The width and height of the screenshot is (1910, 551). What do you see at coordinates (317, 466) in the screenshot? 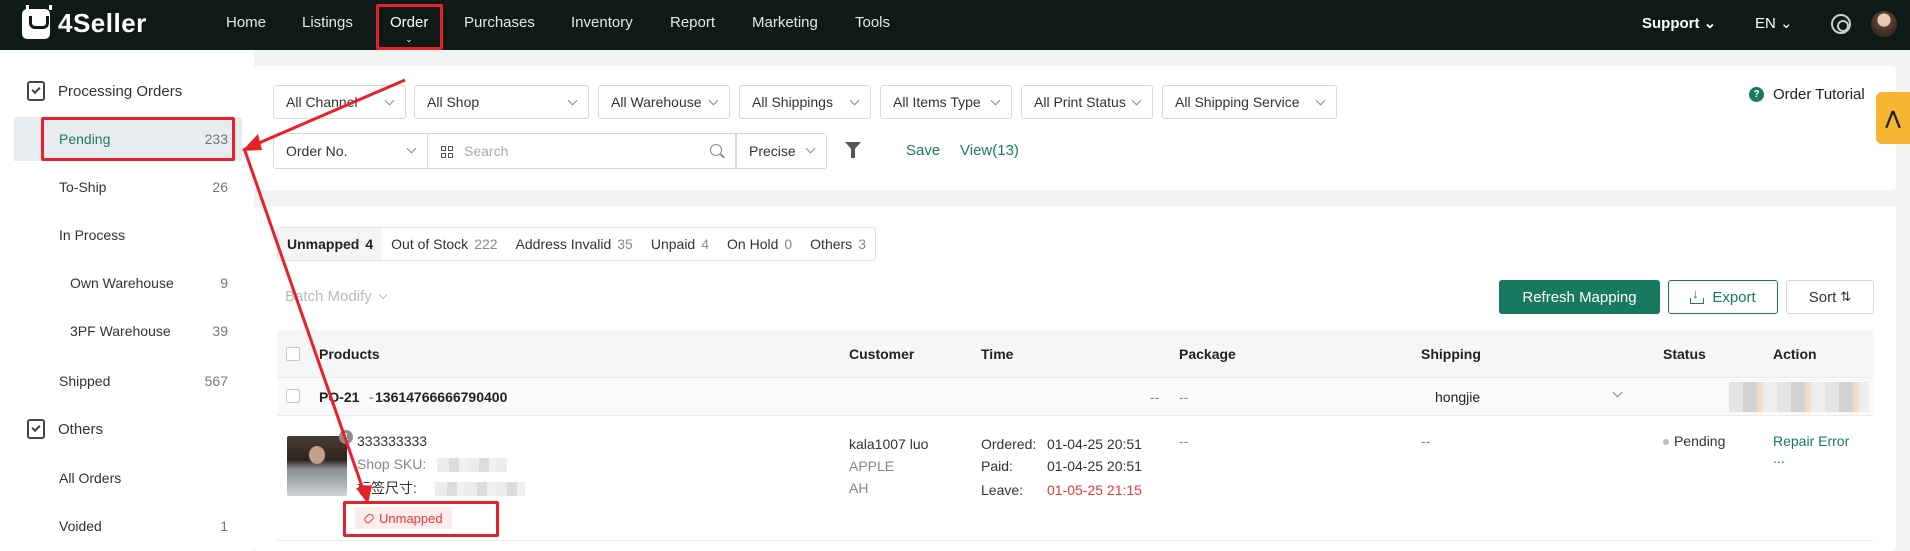
I see `product-thumbnail` at bounding box center [317, 466].